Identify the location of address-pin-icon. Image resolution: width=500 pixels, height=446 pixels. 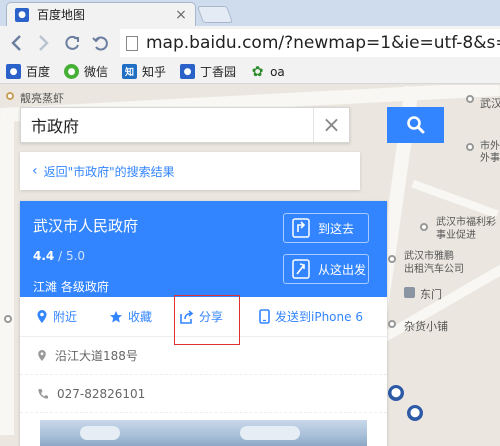
(42, 355).